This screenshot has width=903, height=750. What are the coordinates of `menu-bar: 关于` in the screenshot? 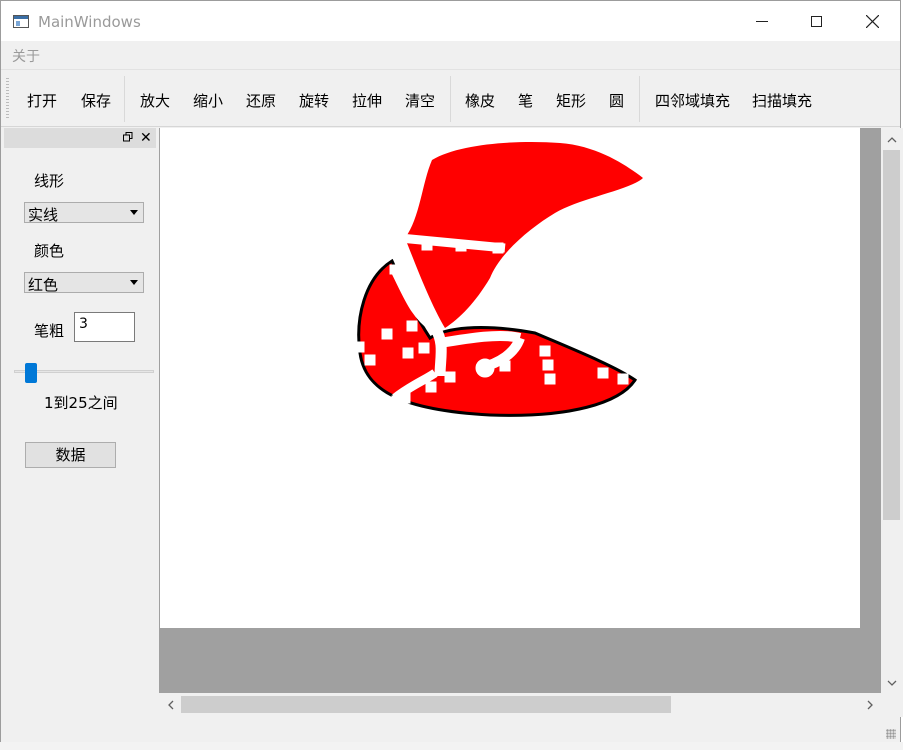 It's located at (450, 54).